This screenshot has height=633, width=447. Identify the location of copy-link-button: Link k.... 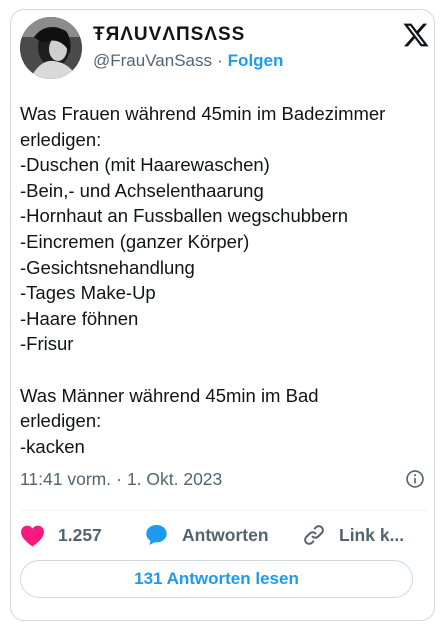
(353, 535).